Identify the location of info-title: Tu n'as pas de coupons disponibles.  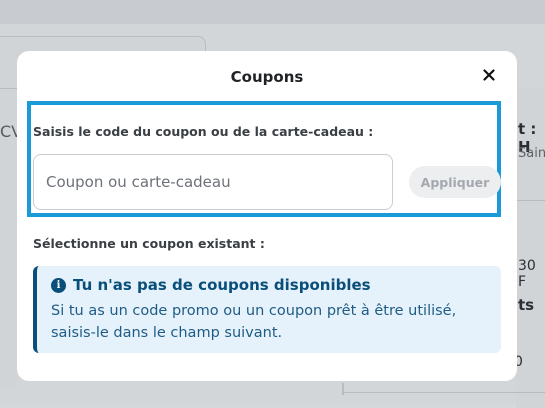
(222, 285).